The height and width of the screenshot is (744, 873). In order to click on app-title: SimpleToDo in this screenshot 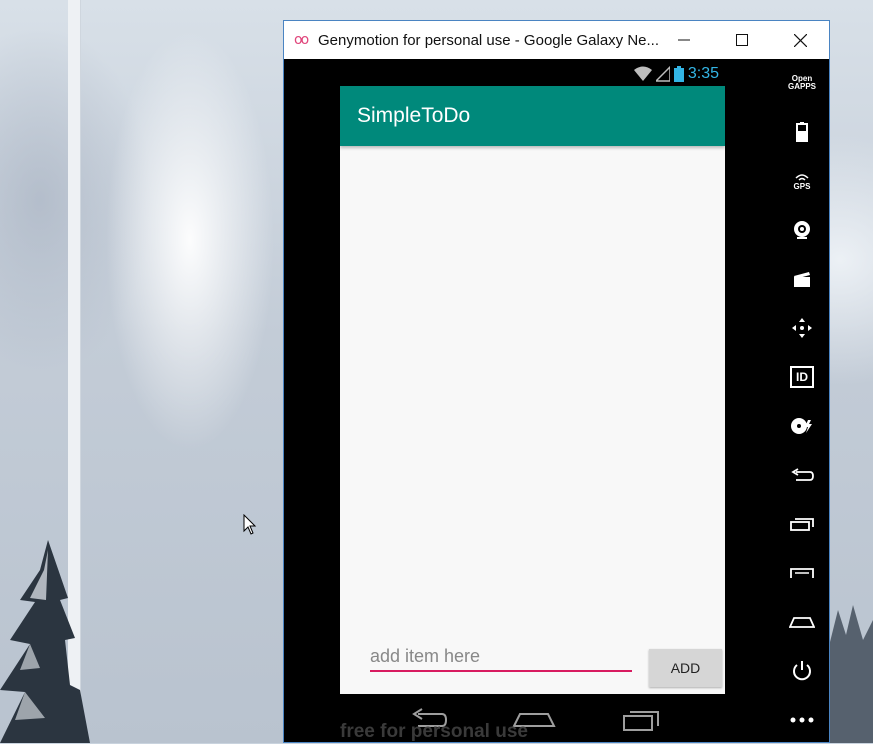, I will do `click(414, 115)`.